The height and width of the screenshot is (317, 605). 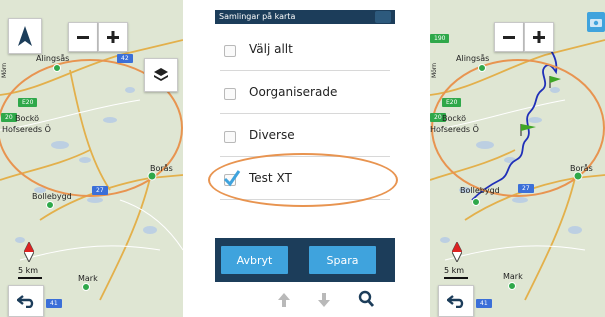 I want to click on list-item-select-all: Välj allt, so click(x=305, y=50).